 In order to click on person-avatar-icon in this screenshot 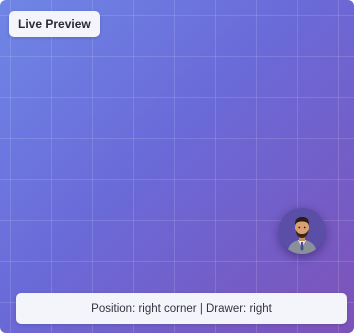, I will do `click(302, 231)`.